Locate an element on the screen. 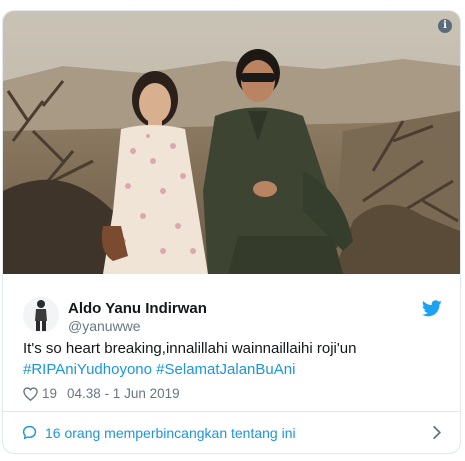 The image size is (465, 461). timestamp: 04.38 - 1 Jun 2019 is located at coordinates (123, 393).